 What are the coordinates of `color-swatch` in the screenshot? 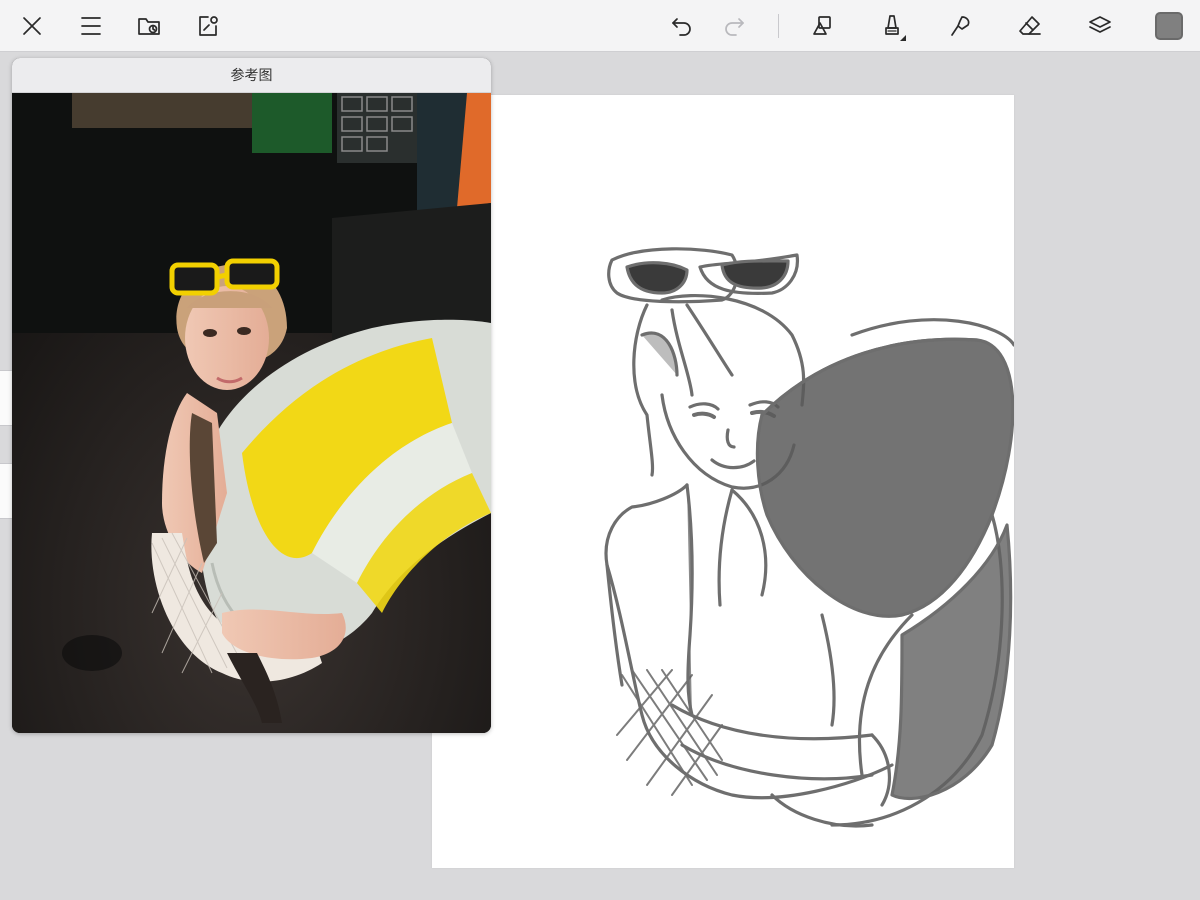 It's located at (1169, 26).